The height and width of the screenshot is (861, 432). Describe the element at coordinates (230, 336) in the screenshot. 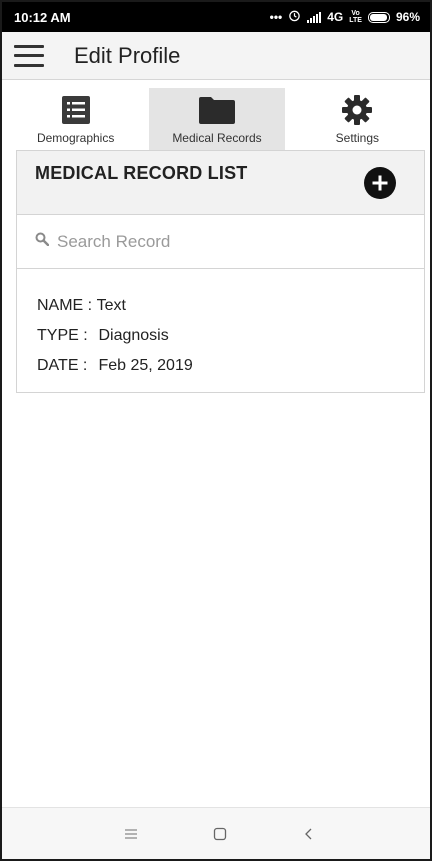

I see `record-type-row: TYPE : Diagnosis` at that location.